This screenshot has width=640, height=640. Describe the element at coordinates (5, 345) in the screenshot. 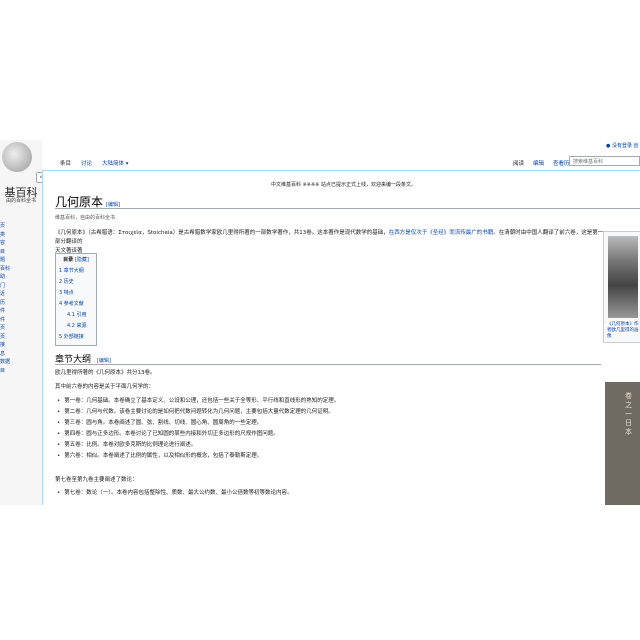

I see `sidebar-link: 接` at that location.